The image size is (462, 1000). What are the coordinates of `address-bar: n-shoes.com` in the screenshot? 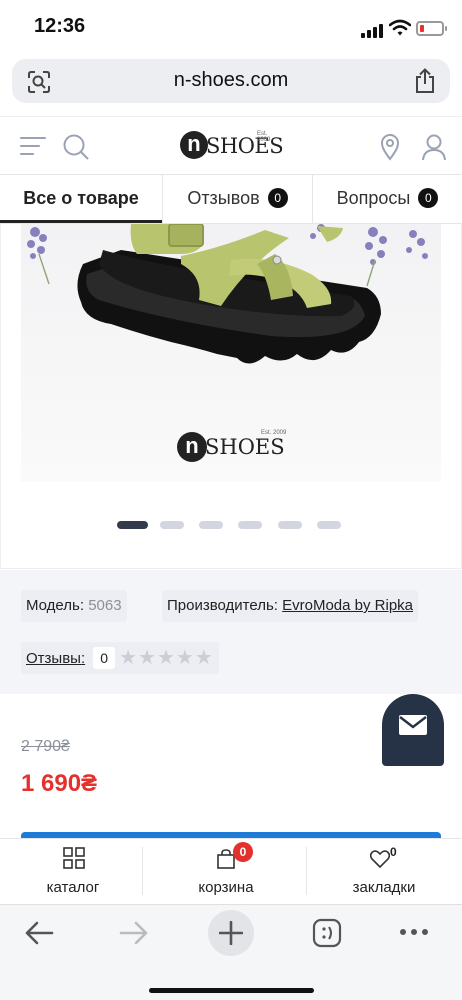 It's located at (231, 81).